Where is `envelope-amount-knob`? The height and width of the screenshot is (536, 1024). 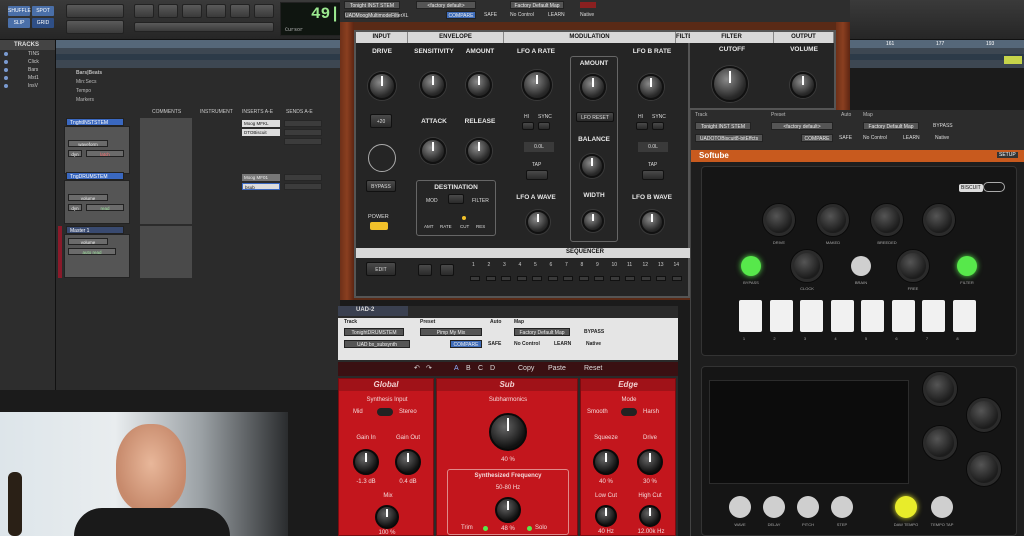
envelope-amount-knob is located at coordinates (479, 85).